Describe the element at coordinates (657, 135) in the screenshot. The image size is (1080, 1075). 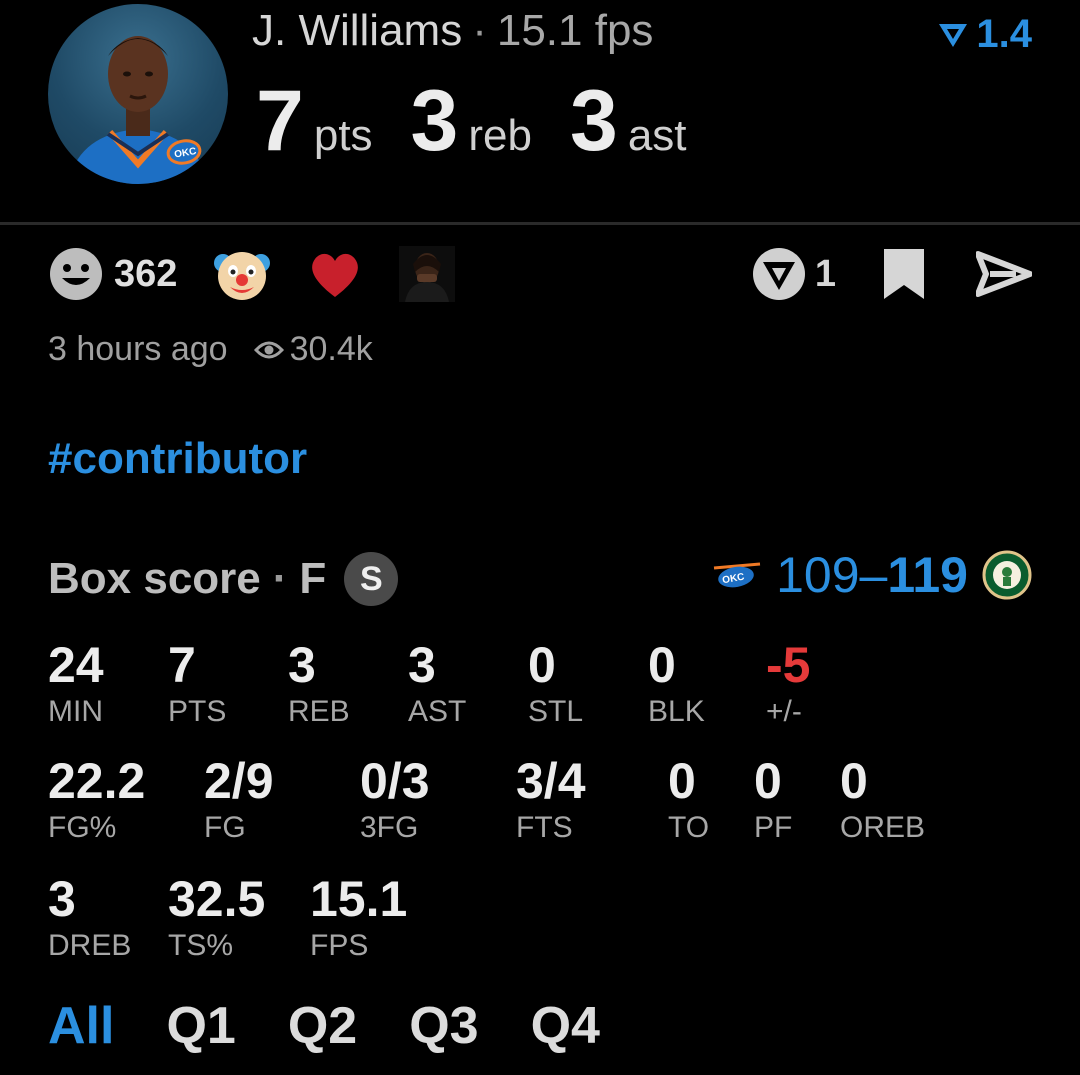
I see `stat-assists-label: ast` at that location.